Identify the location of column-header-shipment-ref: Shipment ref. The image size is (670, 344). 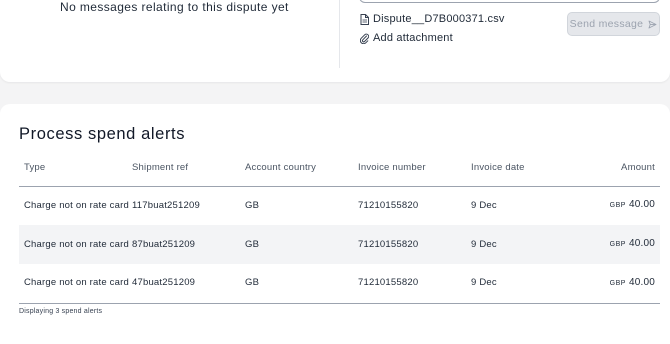
(188, 168).